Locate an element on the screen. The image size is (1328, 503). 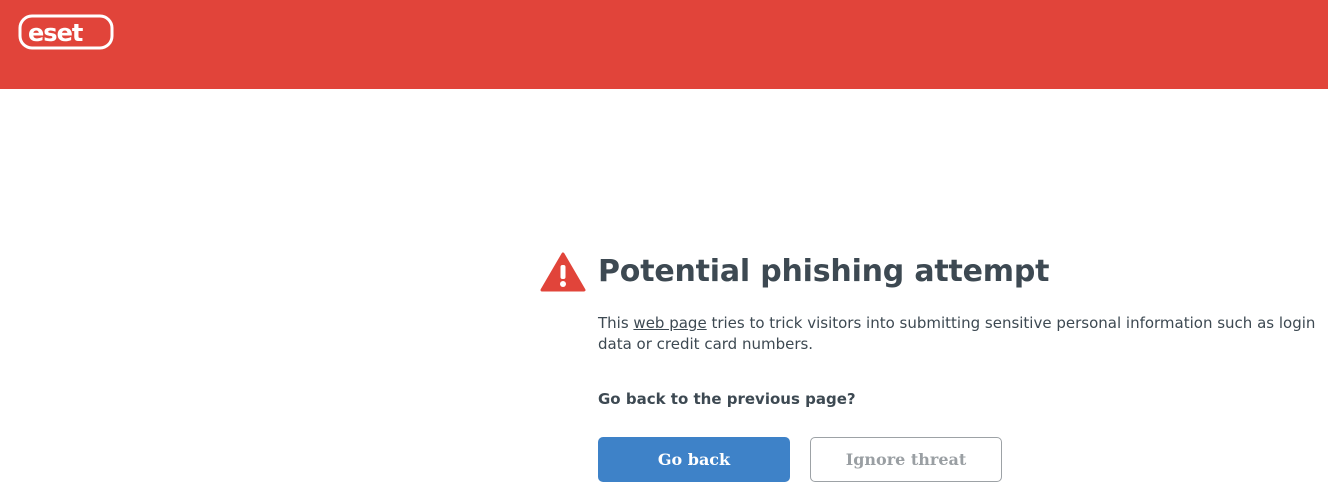
title-row: Potential phishing attempt is located at coordinates (934, 274).